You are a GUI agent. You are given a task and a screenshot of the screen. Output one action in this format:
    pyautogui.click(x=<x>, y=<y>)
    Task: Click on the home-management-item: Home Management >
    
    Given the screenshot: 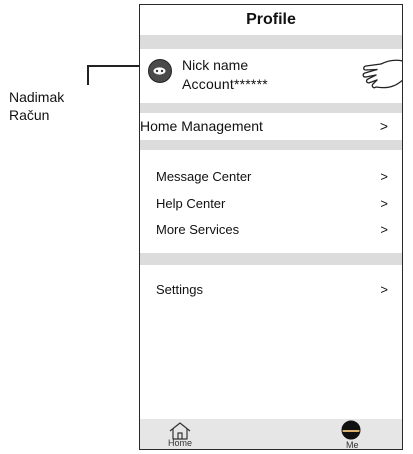 What is the action you would take?
    pyautogui.click(x=271, y=127)
    